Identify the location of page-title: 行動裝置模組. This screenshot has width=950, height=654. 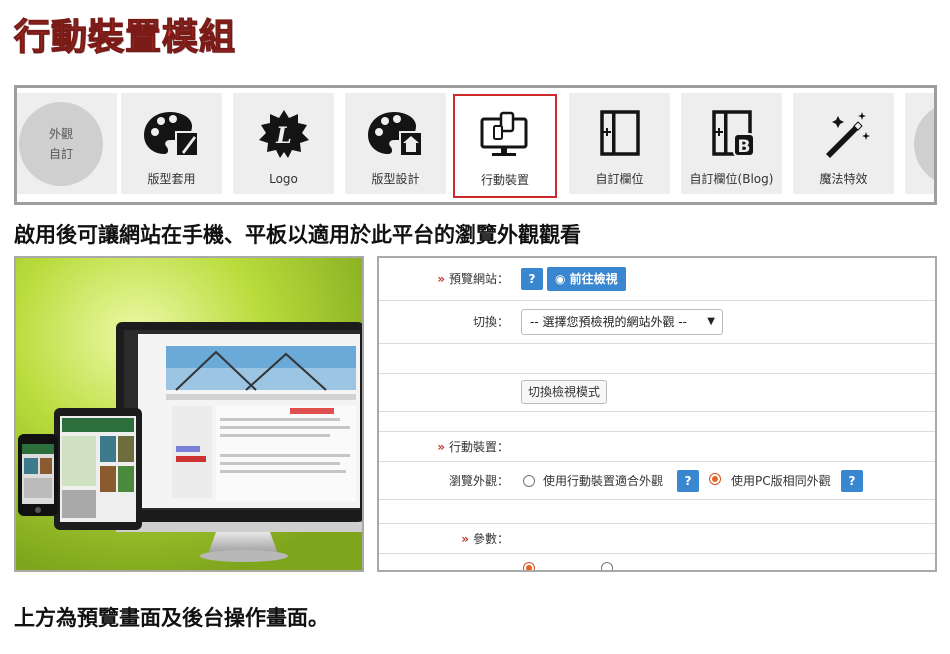
(125, 37).